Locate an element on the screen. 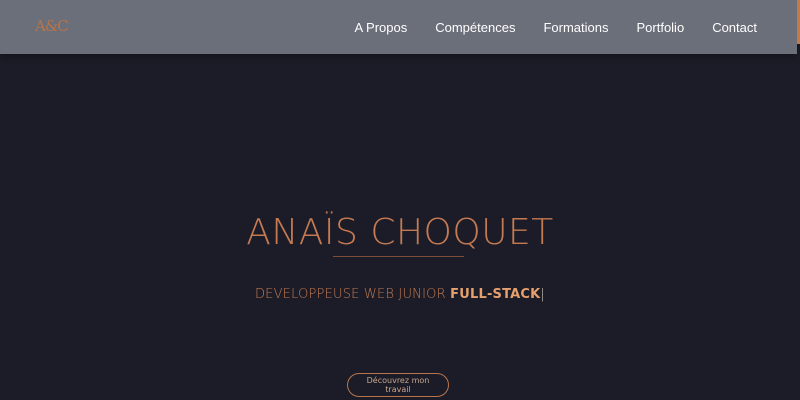 Image resolution: width=800 pixels, height=400 pixels. typing-cursor: | is located at coordinates (543, 294).